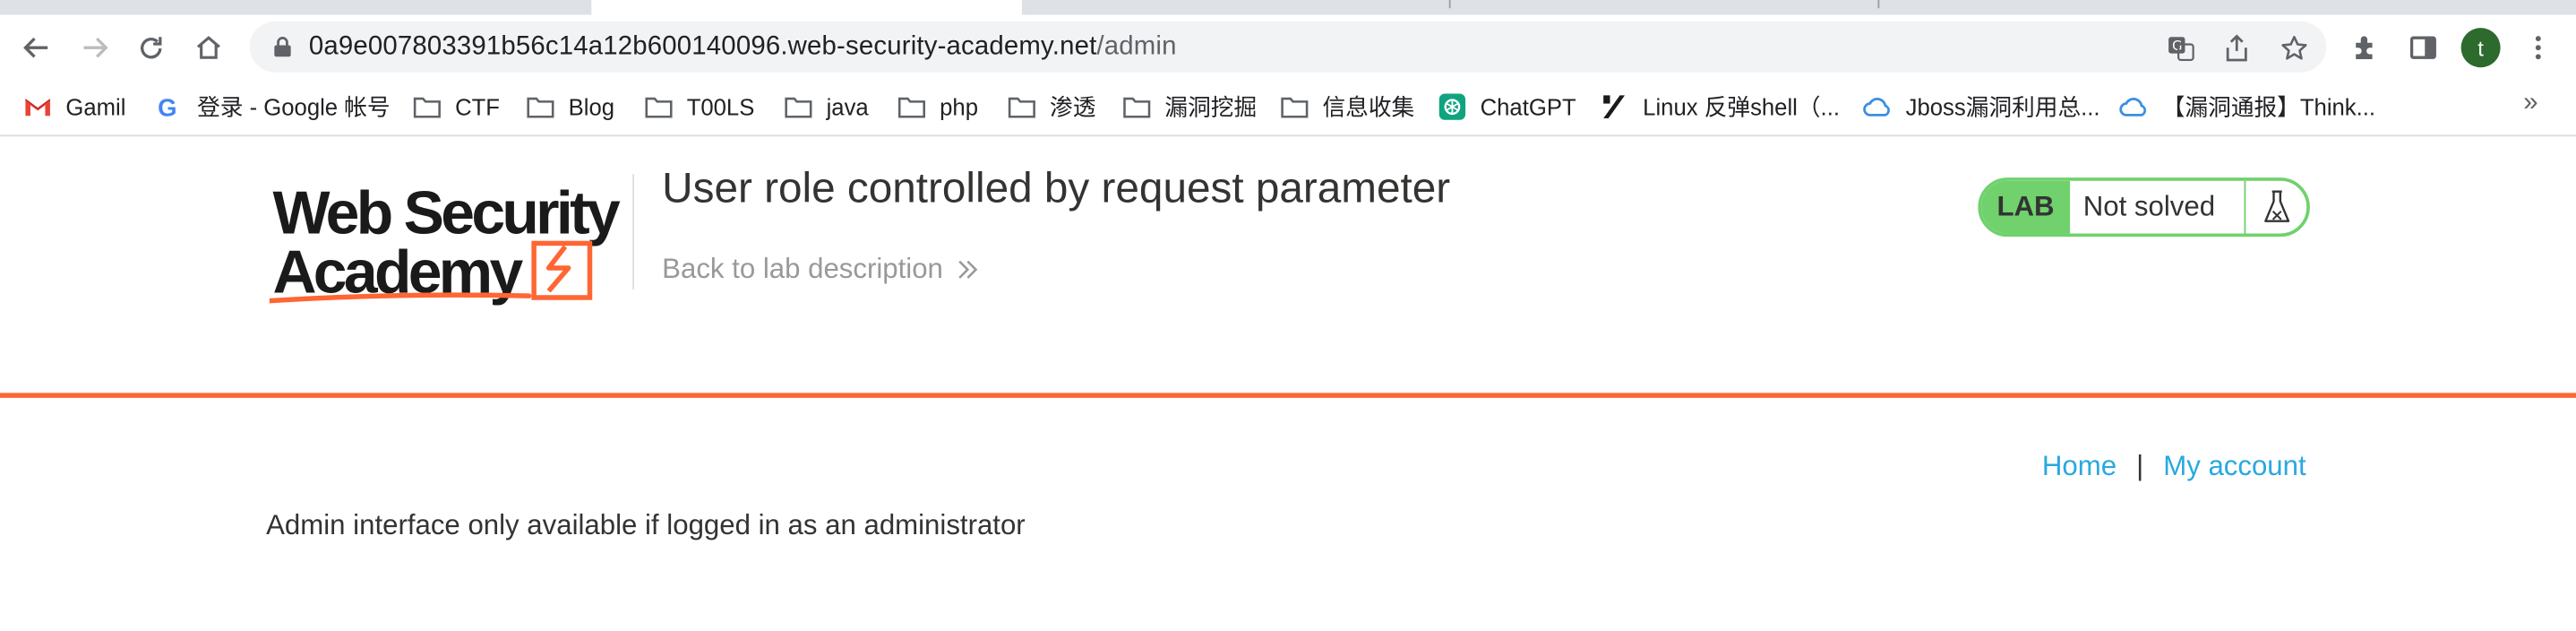 The width and height of the screenshot is (2576, 631). I want to click on back-icon, so click(36, 47).